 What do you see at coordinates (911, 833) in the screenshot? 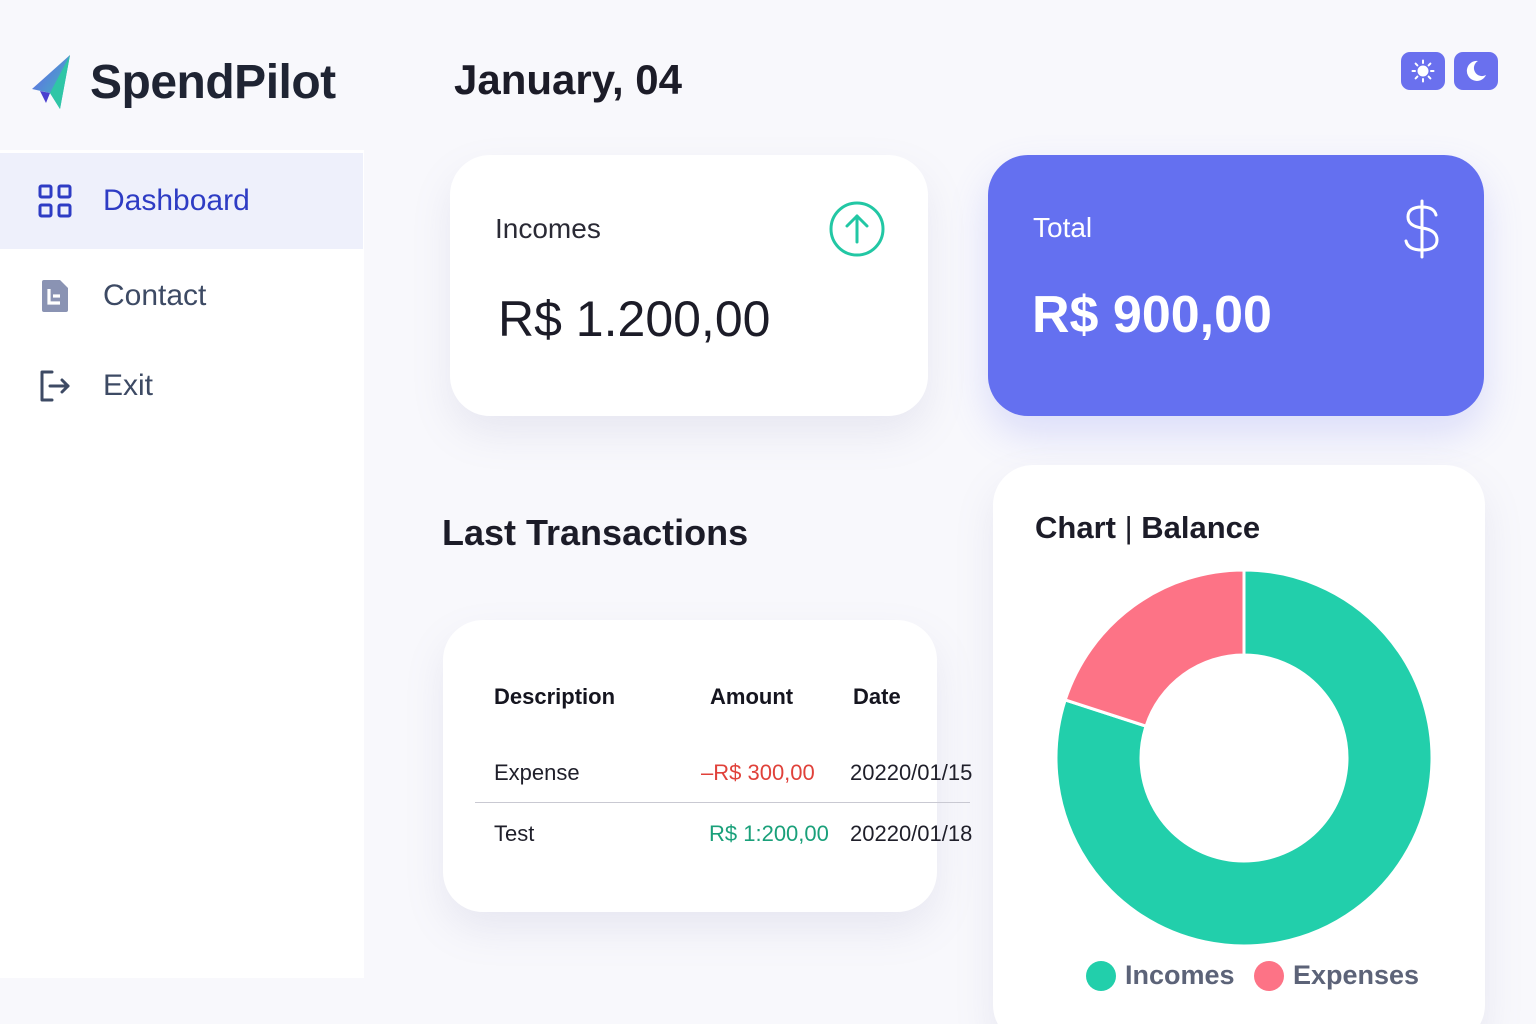
I see `table-row-date: 20220/01/18` at bounding box center [911, 833].